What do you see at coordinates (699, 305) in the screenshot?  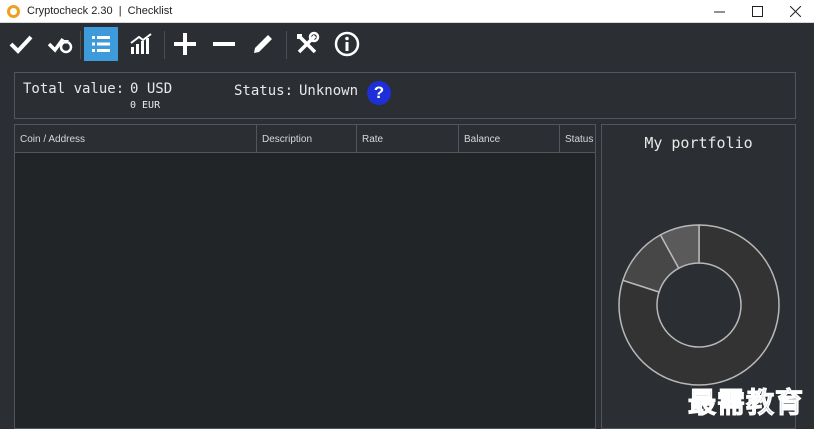 I see `portfolio-donut-chart` at bounding box center [699, 305].